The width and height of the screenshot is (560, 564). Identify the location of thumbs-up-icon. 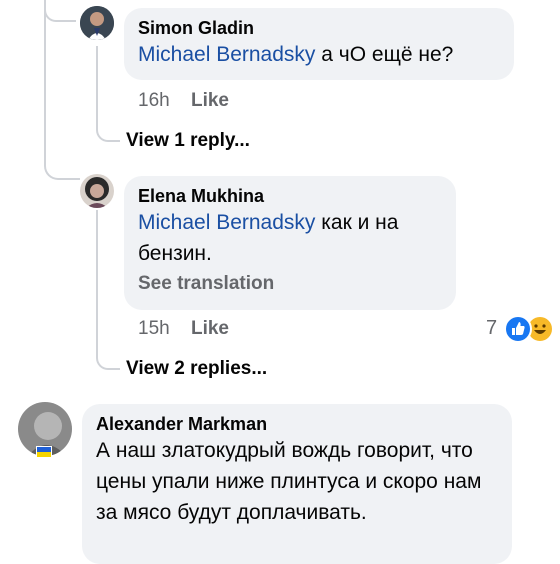
(518, 329).